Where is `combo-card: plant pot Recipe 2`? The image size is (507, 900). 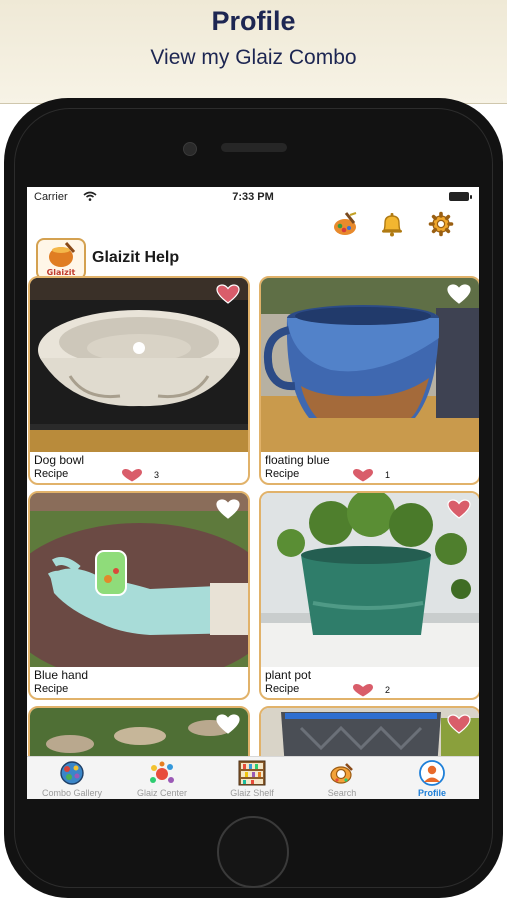 combo-card: plant pot Recipe 2 is located at coordinates (369, 595).